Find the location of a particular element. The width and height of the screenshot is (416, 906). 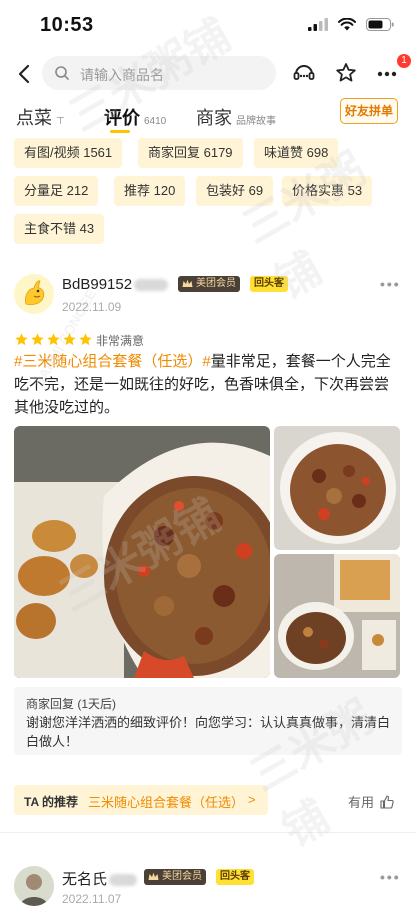

review-date: 2022.11.07 is located at coordinates (92, 899).